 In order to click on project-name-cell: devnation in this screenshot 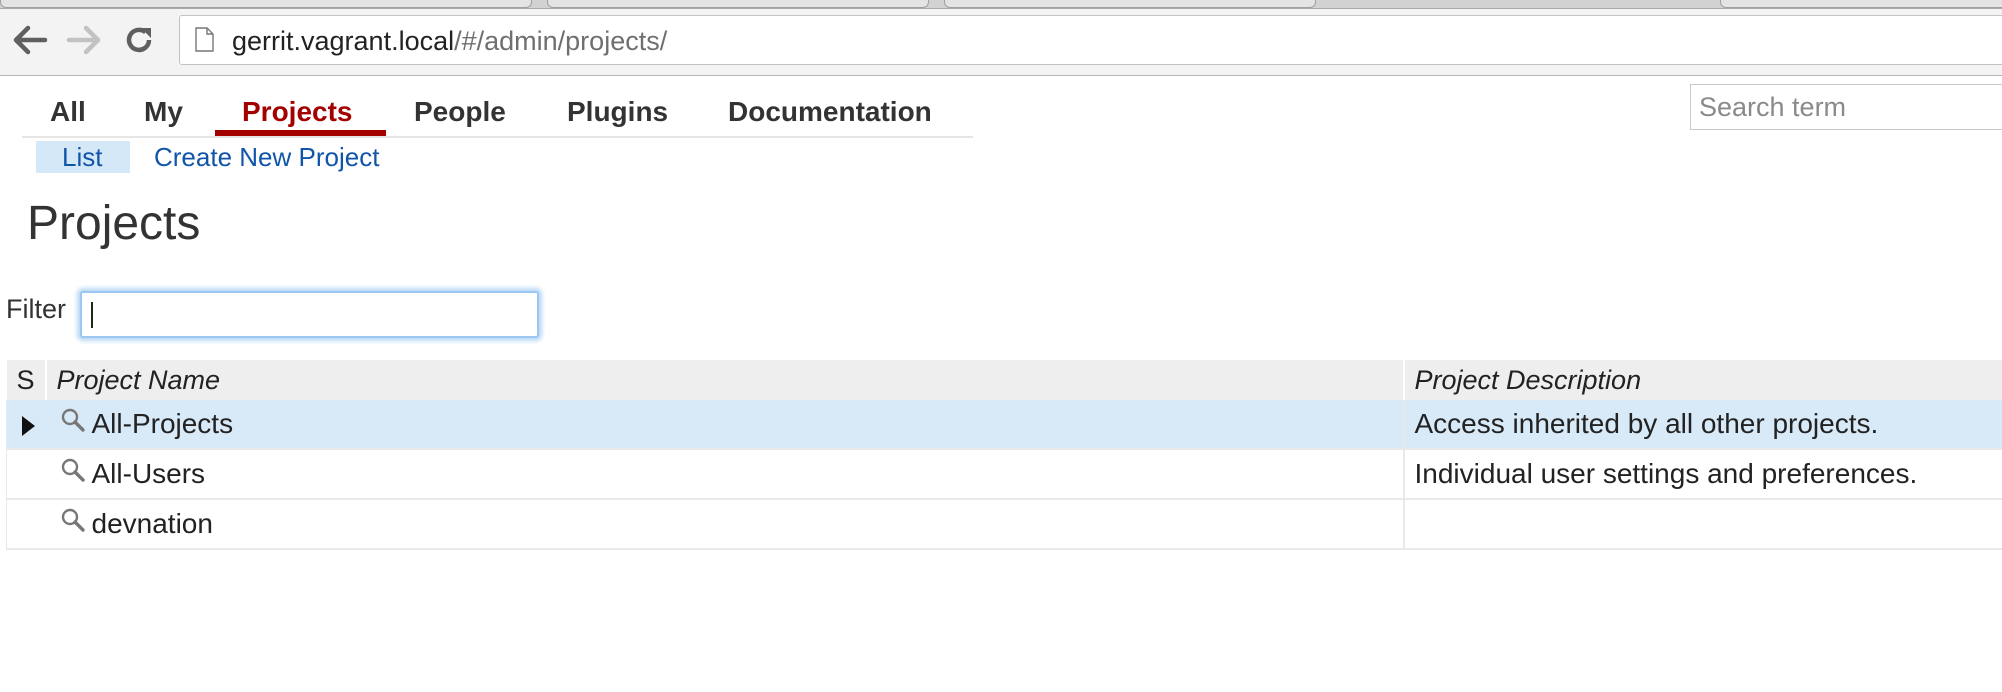, I will do `click(724, 524)`.